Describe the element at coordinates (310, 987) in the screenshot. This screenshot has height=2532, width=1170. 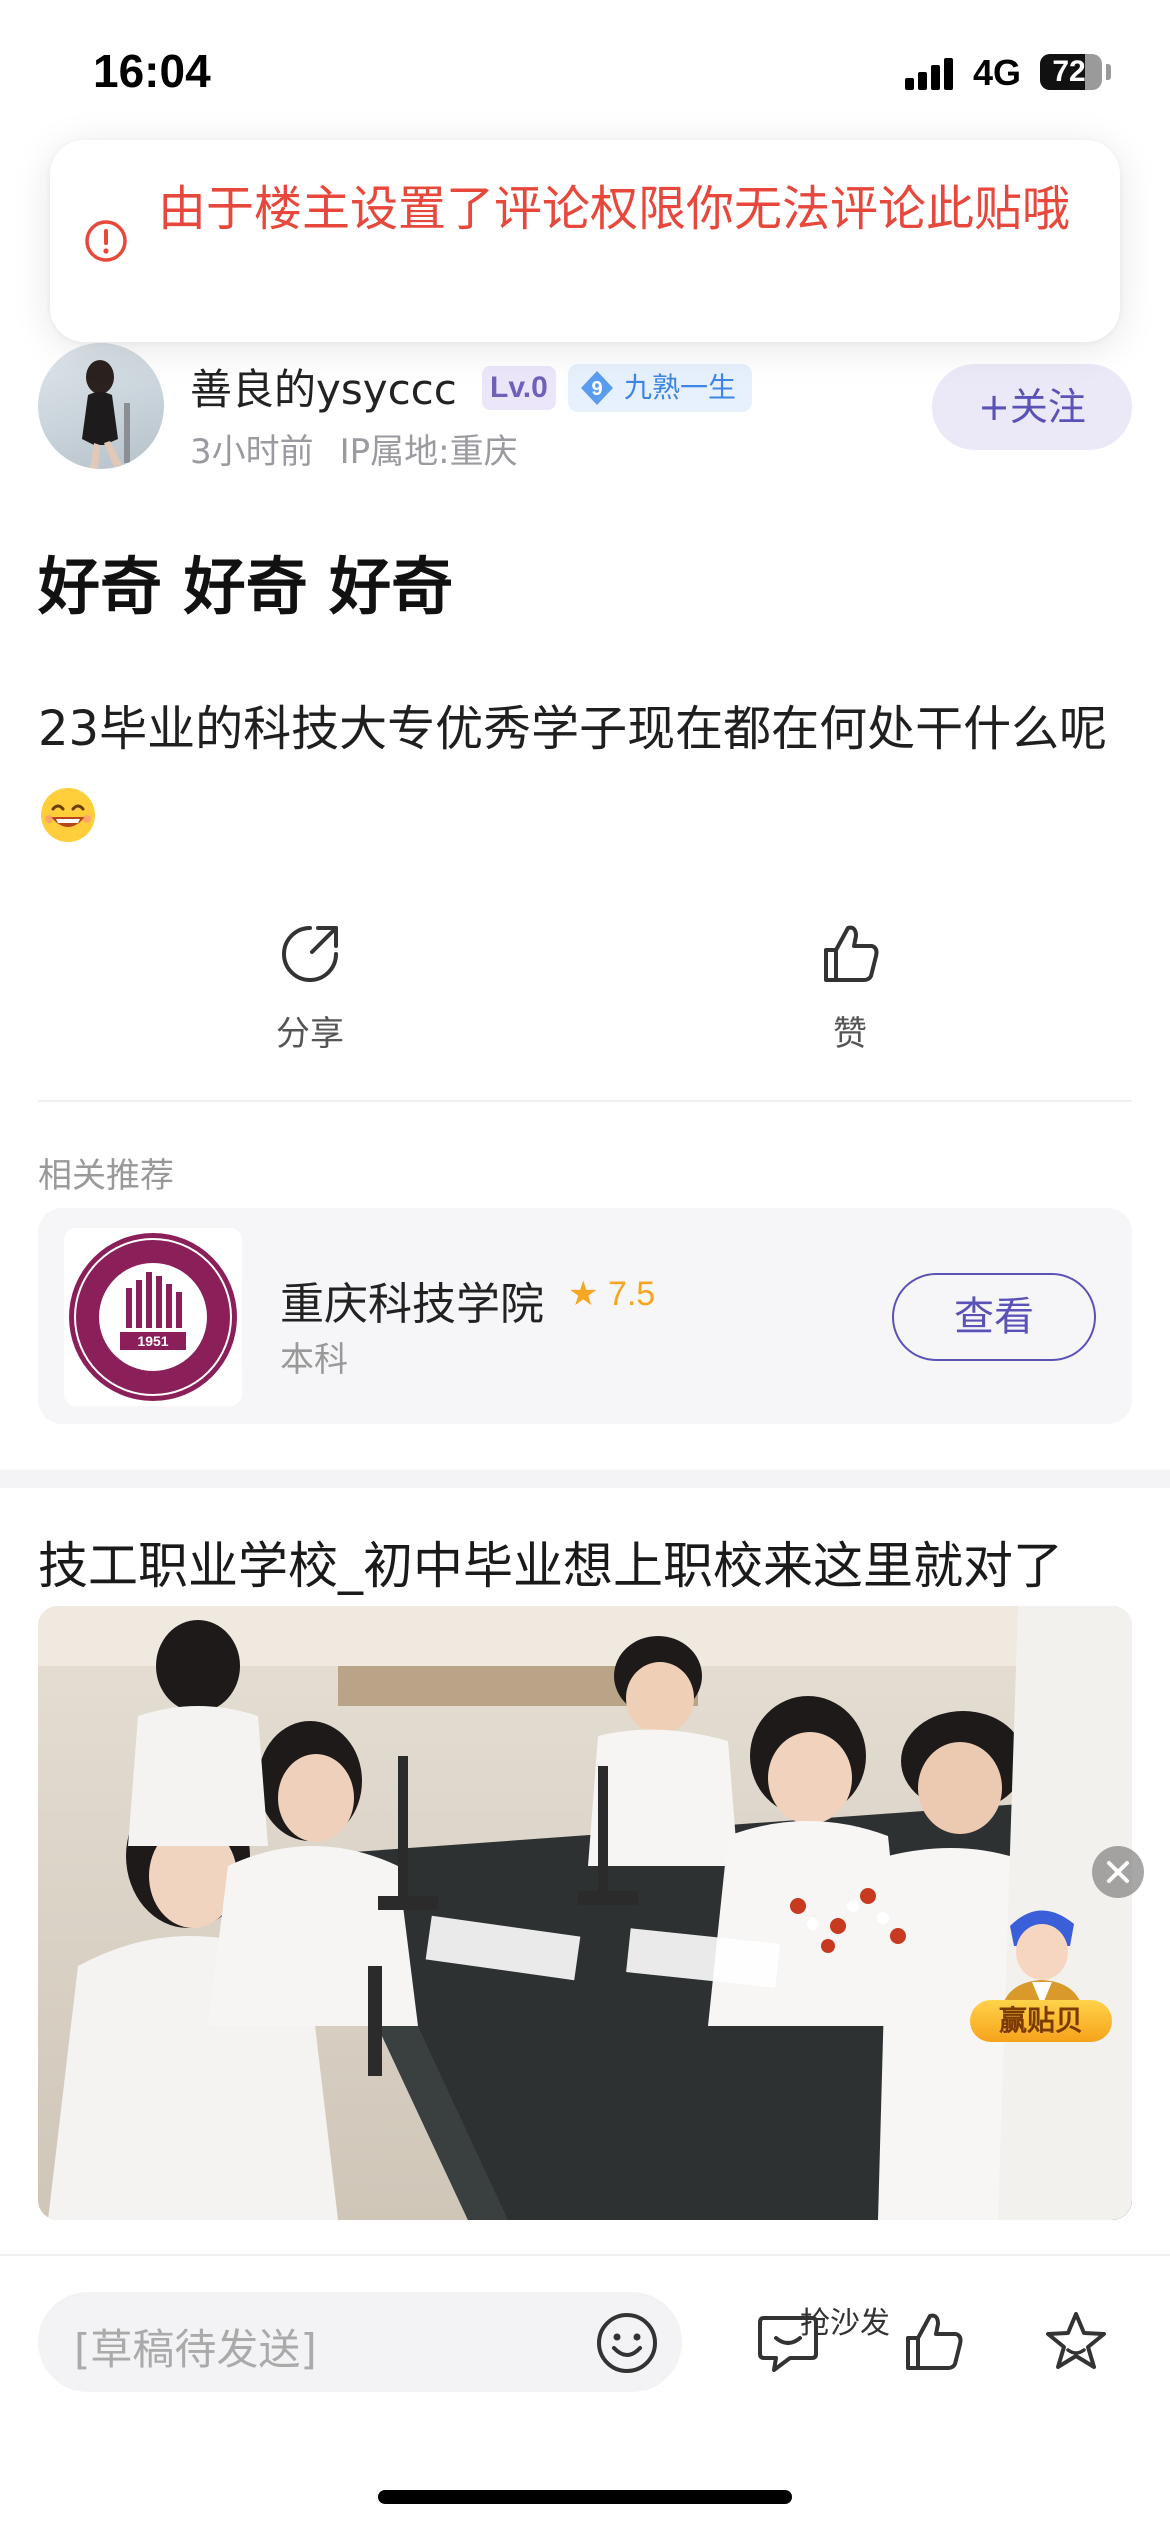
I see `share-button: 分享` at that location.